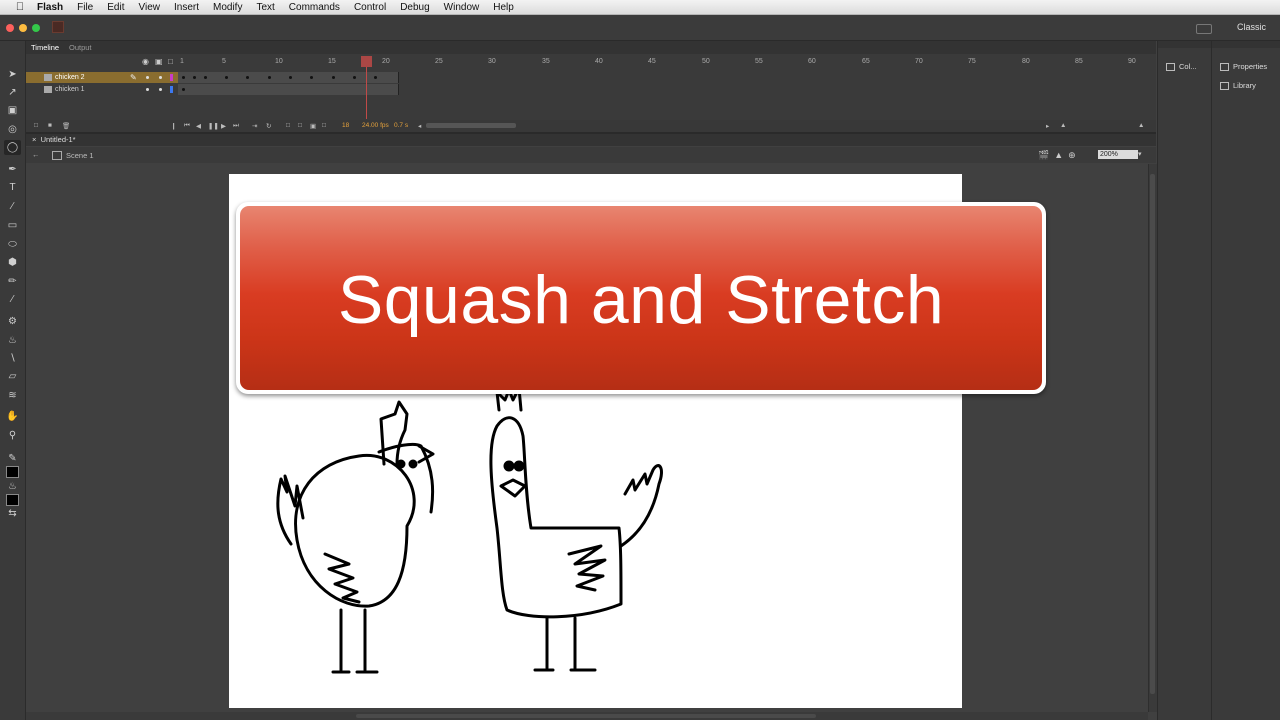 Image resolution: width=1280 pixels, height=720 pixels. What do you see at coordinates (12, 92) in the screenshot?
I see `subselection-tool-icon: ↗` at bounding box center [12, 92].